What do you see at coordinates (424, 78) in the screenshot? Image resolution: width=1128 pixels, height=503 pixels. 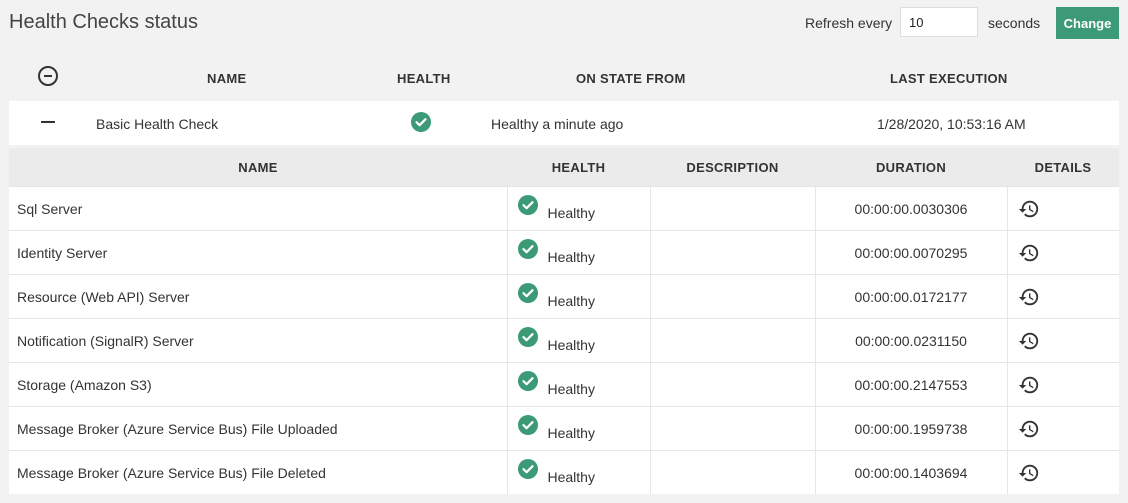 I see `header-health: HEALTH` at bounding box center [424, 78].